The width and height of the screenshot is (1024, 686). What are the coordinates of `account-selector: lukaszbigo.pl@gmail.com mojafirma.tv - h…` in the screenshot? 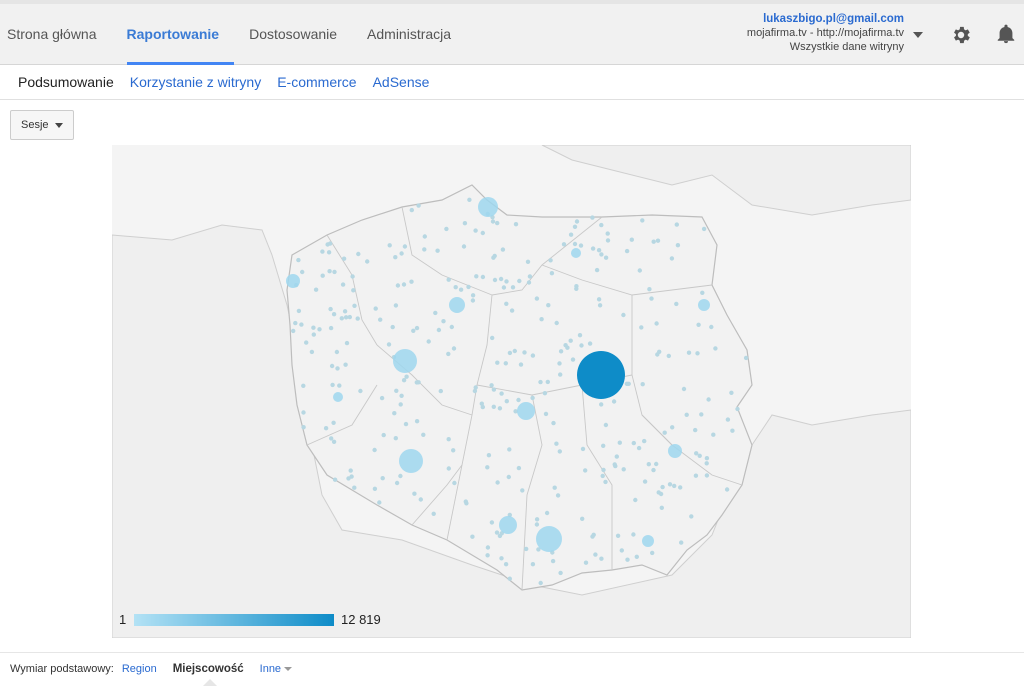 It's located at (825, 33).